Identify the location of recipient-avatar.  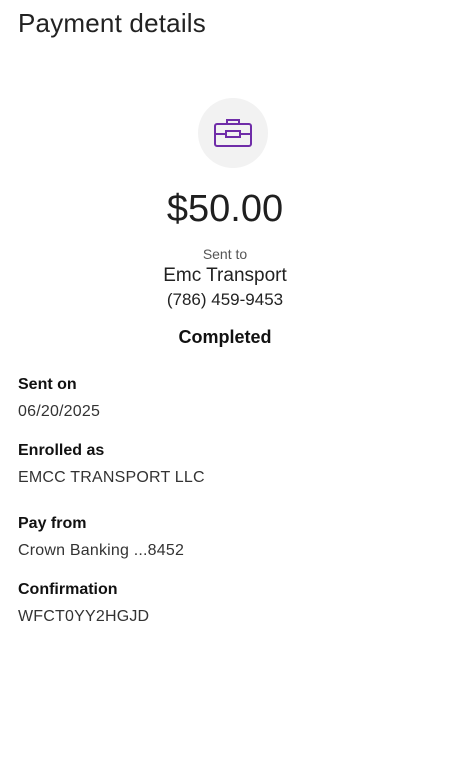
(233, 133).